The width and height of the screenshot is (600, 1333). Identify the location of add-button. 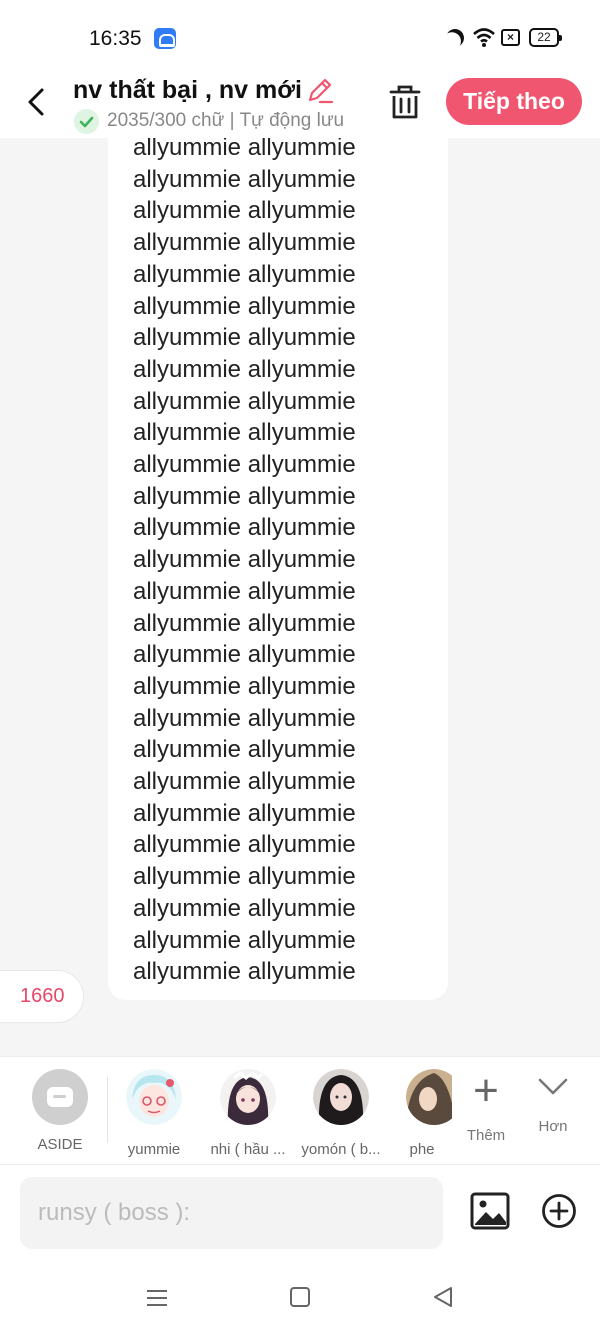
(559, 1211).